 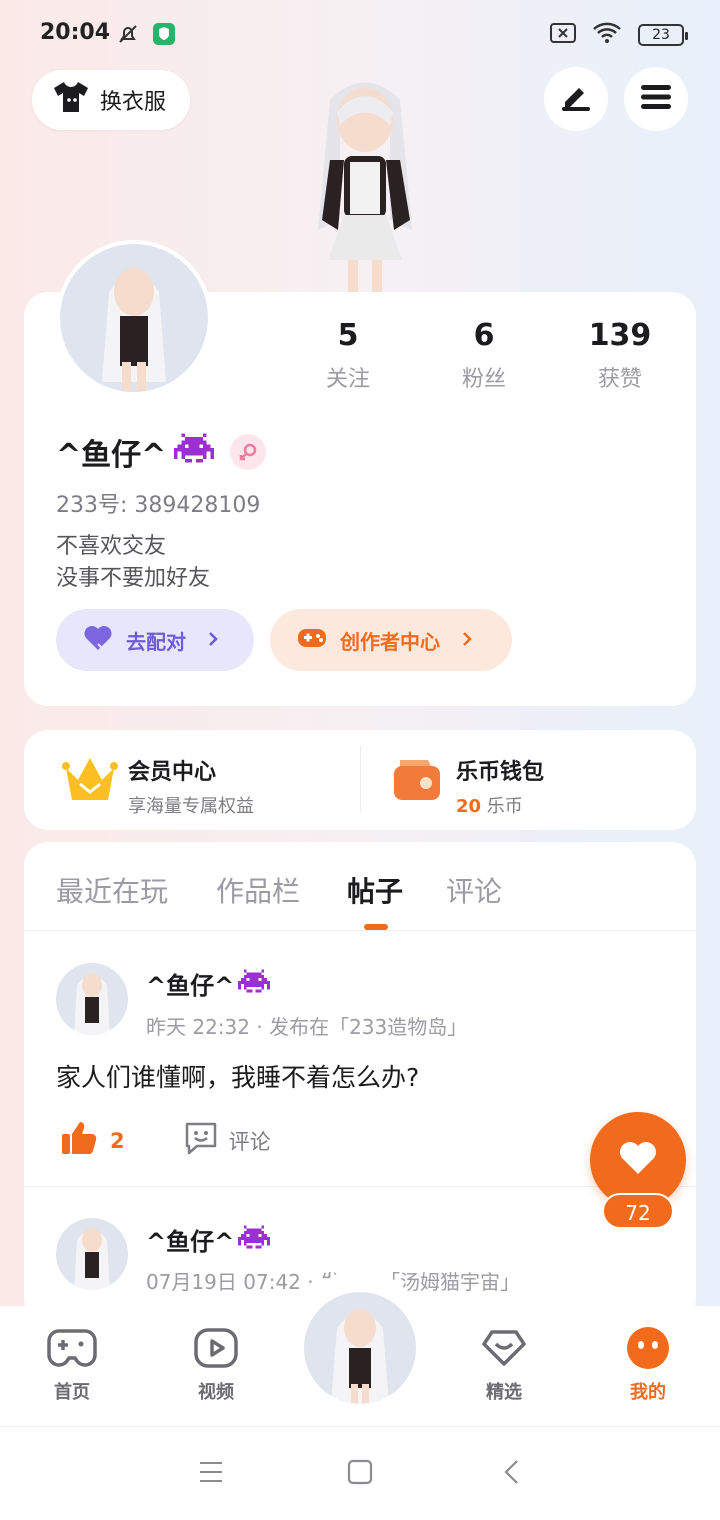 What do you see at coordinates (474, 890) in the screenshot?
I see `tab-comments: 评论` at bounding box center [474, 890].